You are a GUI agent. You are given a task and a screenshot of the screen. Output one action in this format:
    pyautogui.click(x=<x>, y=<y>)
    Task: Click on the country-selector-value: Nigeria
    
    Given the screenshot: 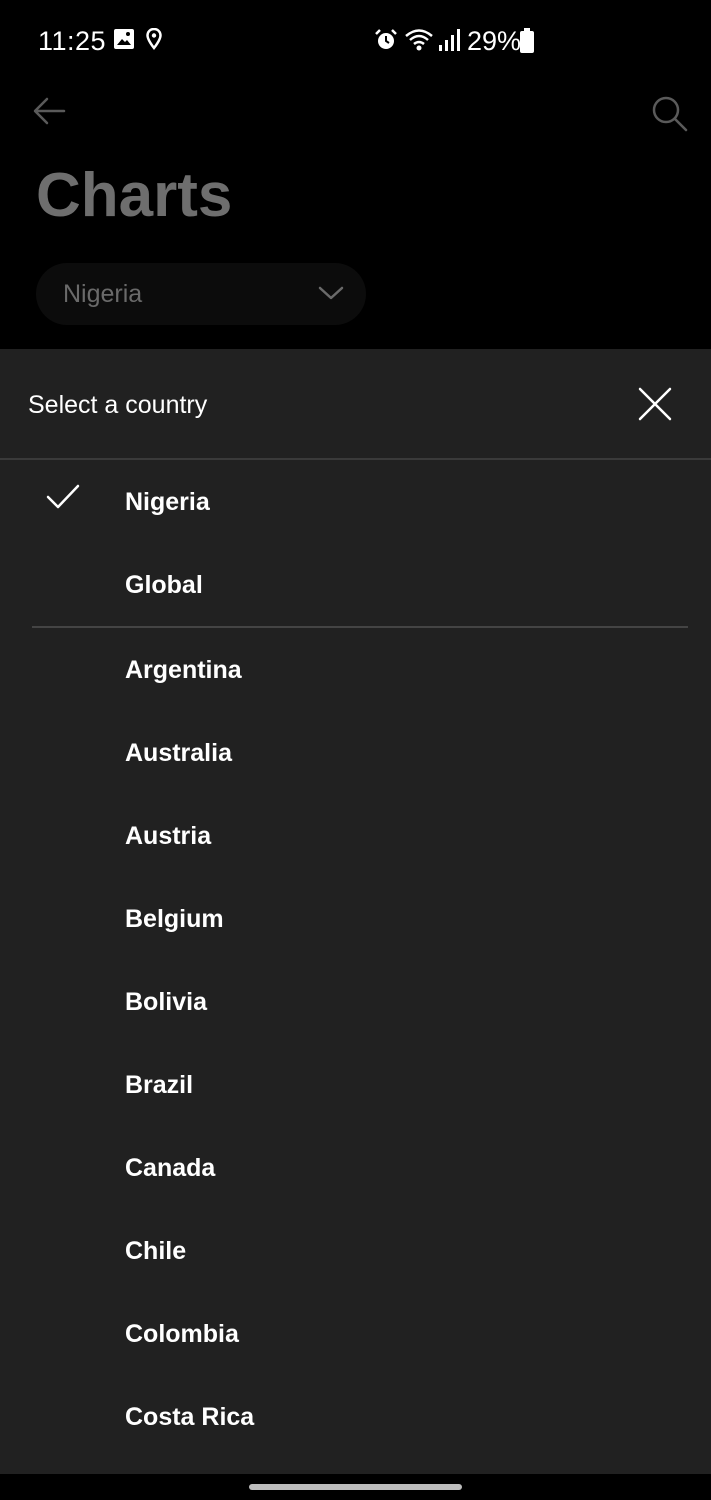 What is the action you would take?
    pyautogui.click(x=103, y=294)
    